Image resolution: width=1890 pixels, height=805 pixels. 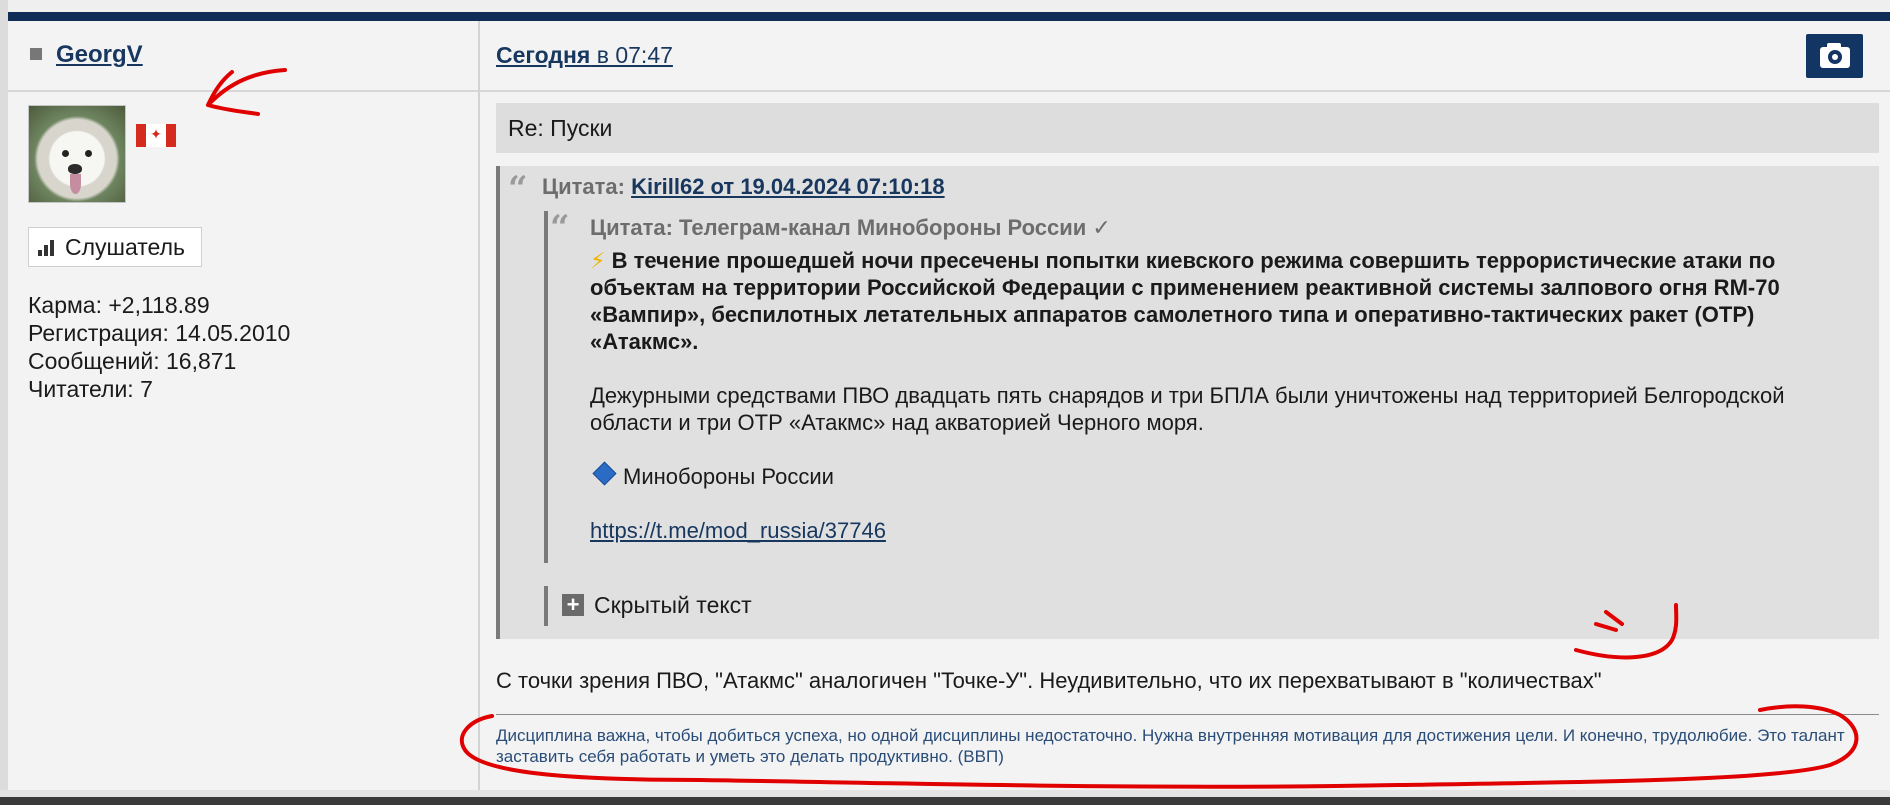 What do you see at coordinates (573, 605) in the screenshot?
I see `plus-icon: +` at bounding box center [573, 605].